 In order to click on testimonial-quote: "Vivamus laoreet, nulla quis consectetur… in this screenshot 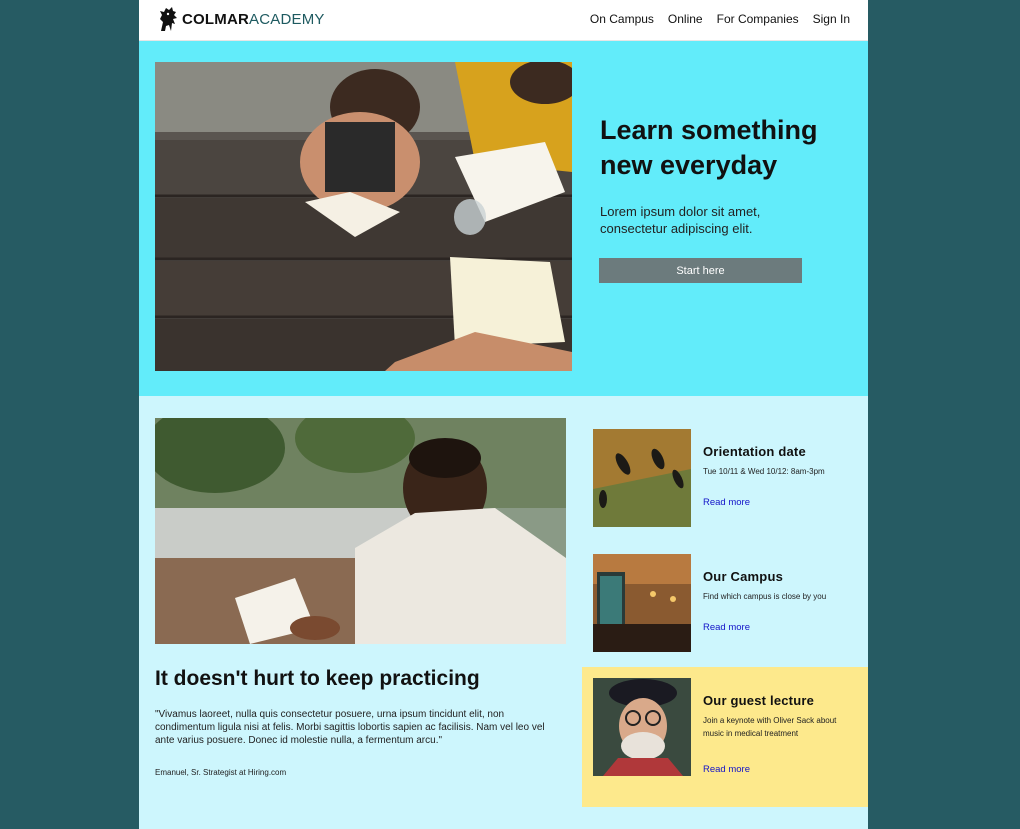, I will do `click(350, 727)`.